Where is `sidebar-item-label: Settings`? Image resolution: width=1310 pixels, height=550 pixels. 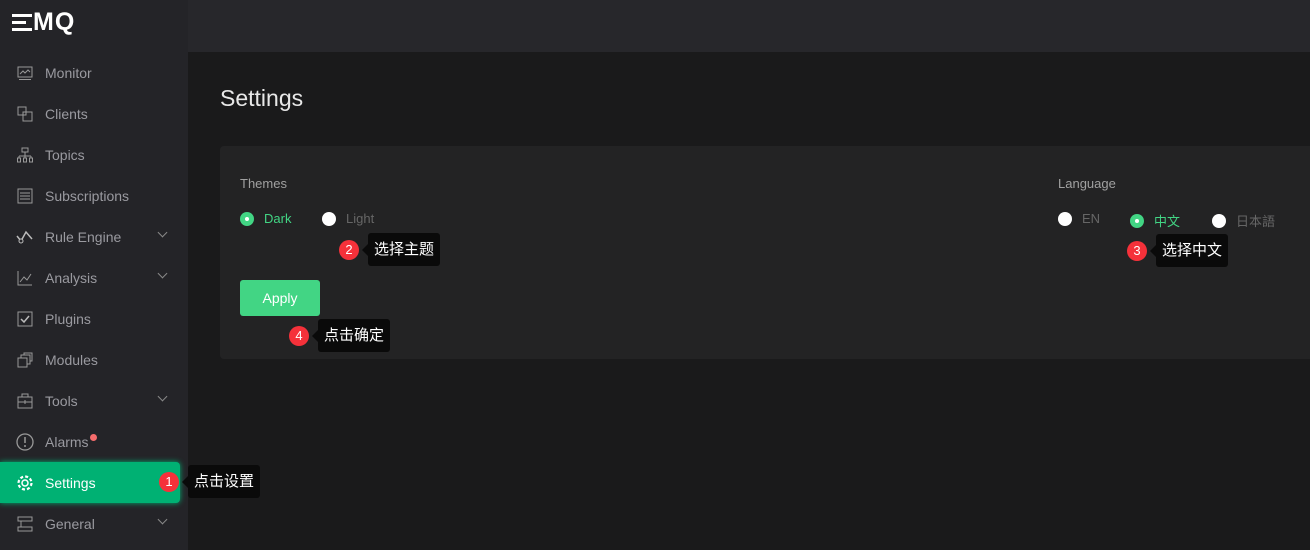 sidebar-item-label: Settings is located at coordinates (70, 482).